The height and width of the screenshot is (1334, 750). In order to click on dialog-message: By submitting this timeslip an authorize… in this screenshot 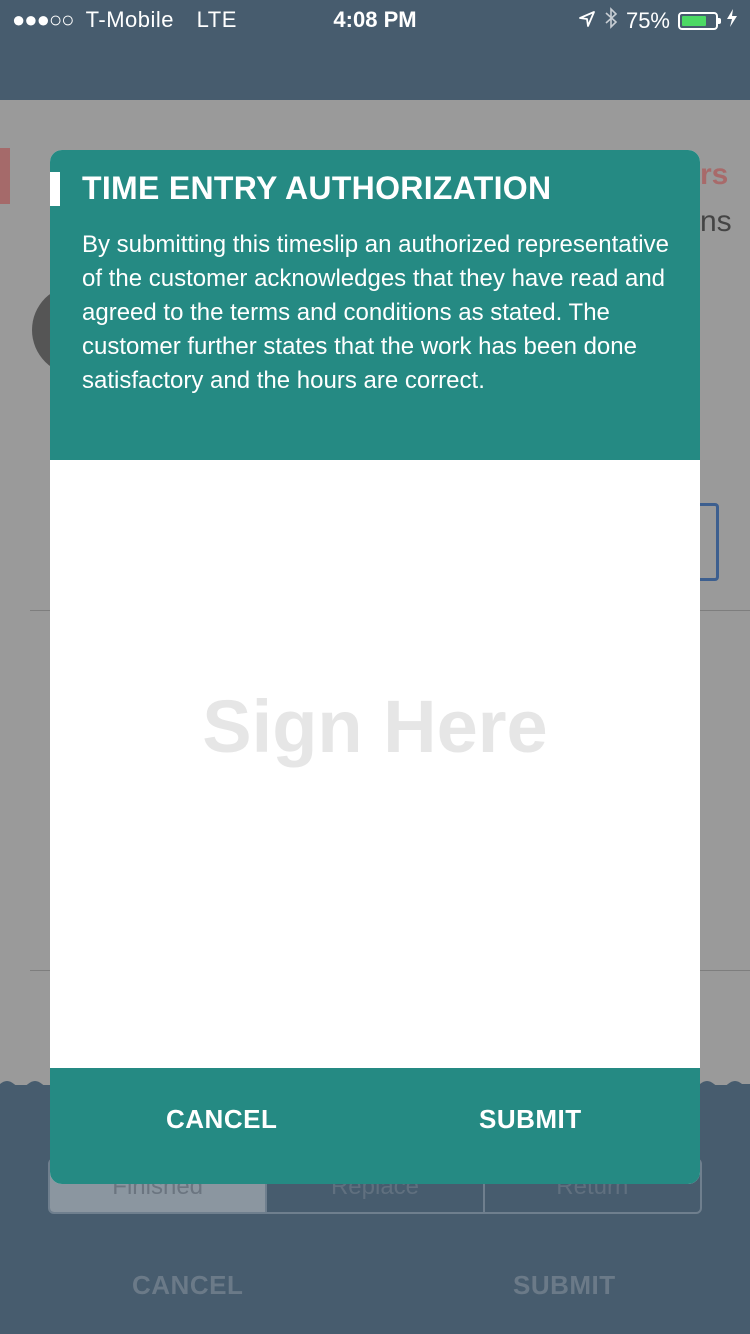, I will do `click(375, 312)`.